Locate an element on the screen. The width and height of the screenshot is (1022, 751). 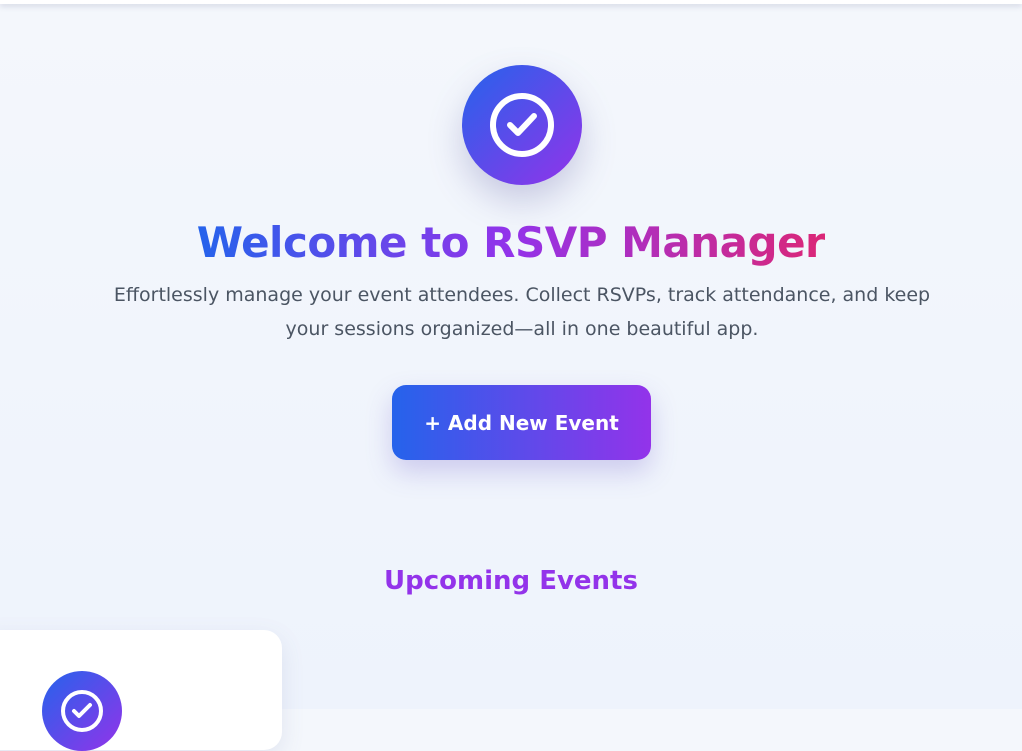
top-navbar is located at coordinates (511, 2).